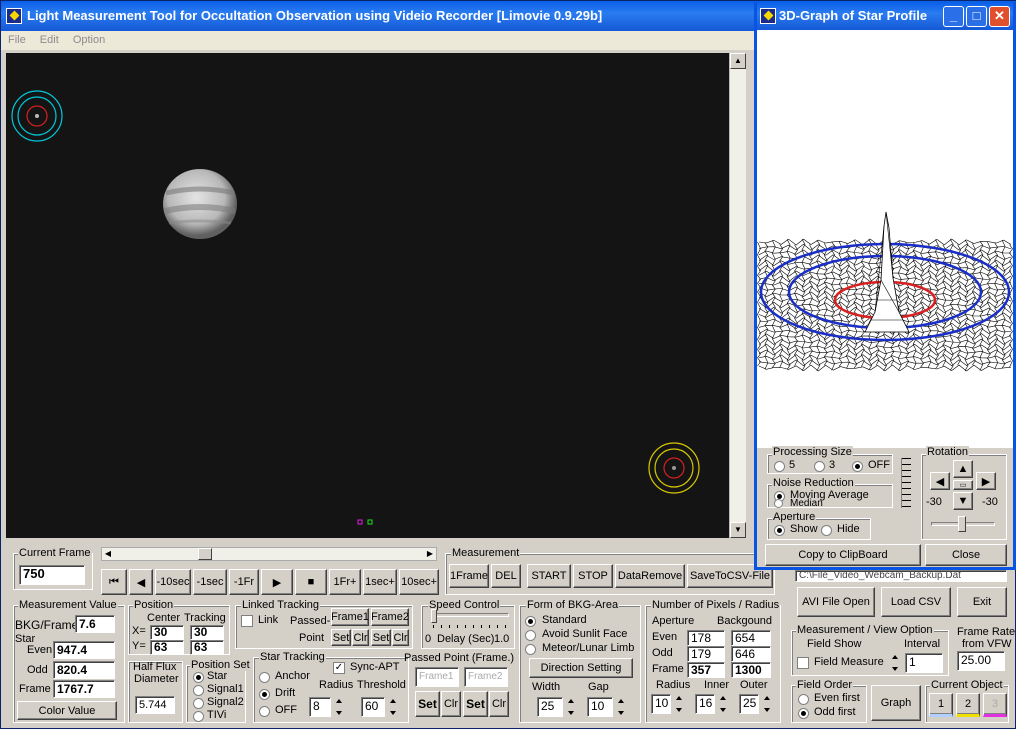  What do you see at coordinates (968, 705) in the screenshot?
I see `object-2-button: 2` at bounding box center [968, 705].